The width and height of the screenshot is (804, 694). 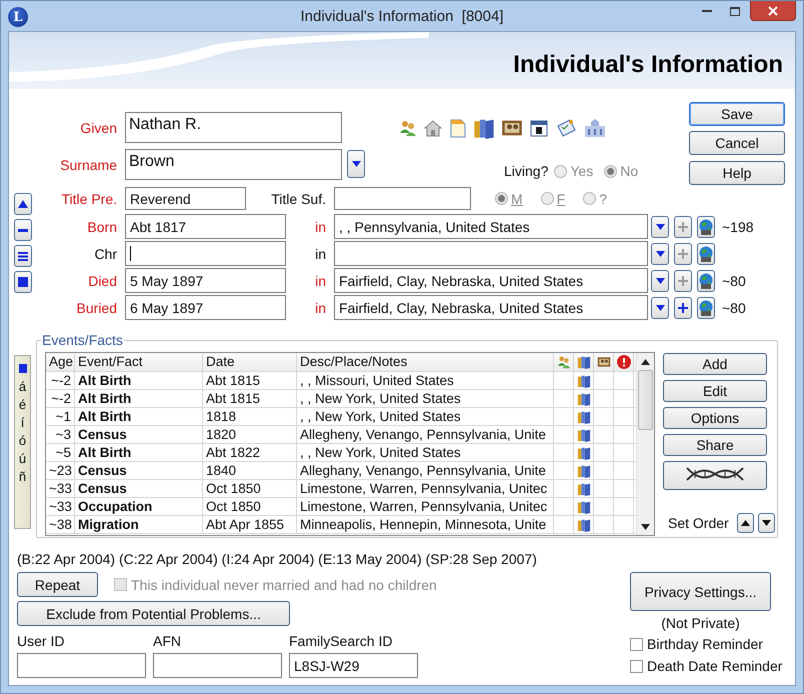 I want to click on title-prefix-field: Reverend, so click(x=185, y=198).